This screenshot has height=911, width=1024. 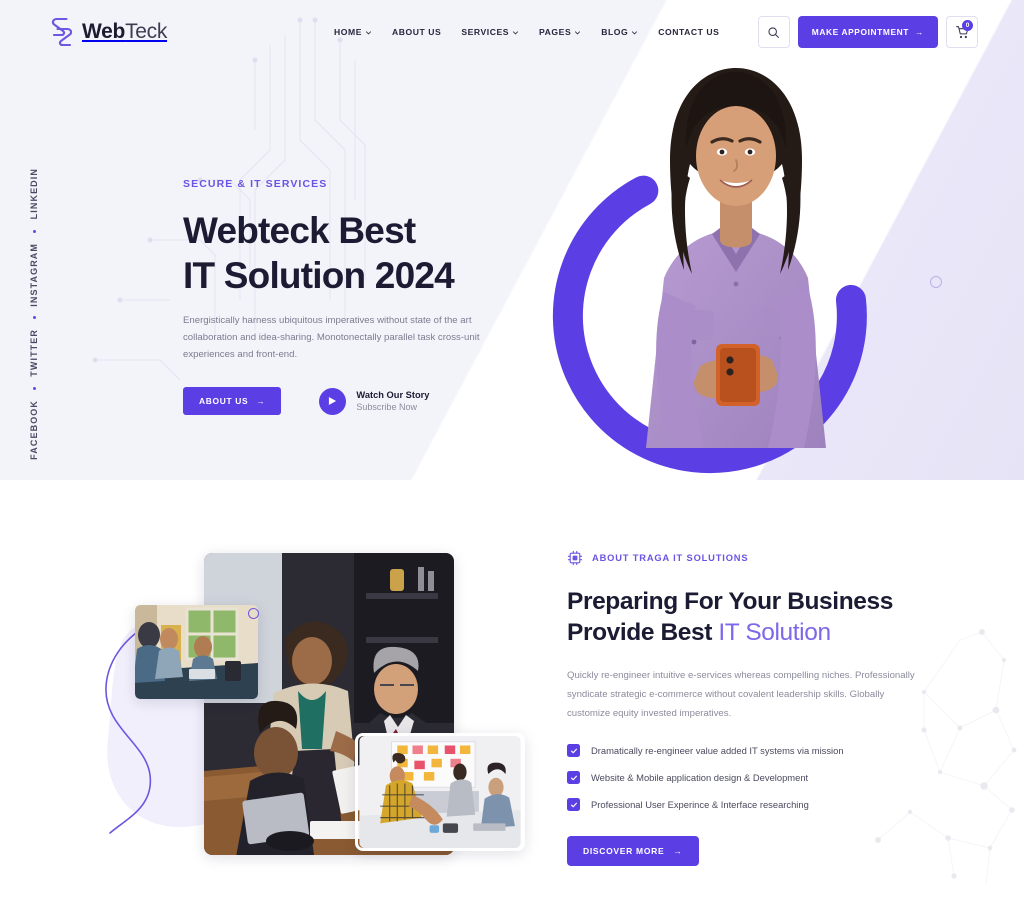 What do you see at coordinates (348, 32) in the screenshot?
I see `nav-label: HOME` at bounding box center [348, 32].